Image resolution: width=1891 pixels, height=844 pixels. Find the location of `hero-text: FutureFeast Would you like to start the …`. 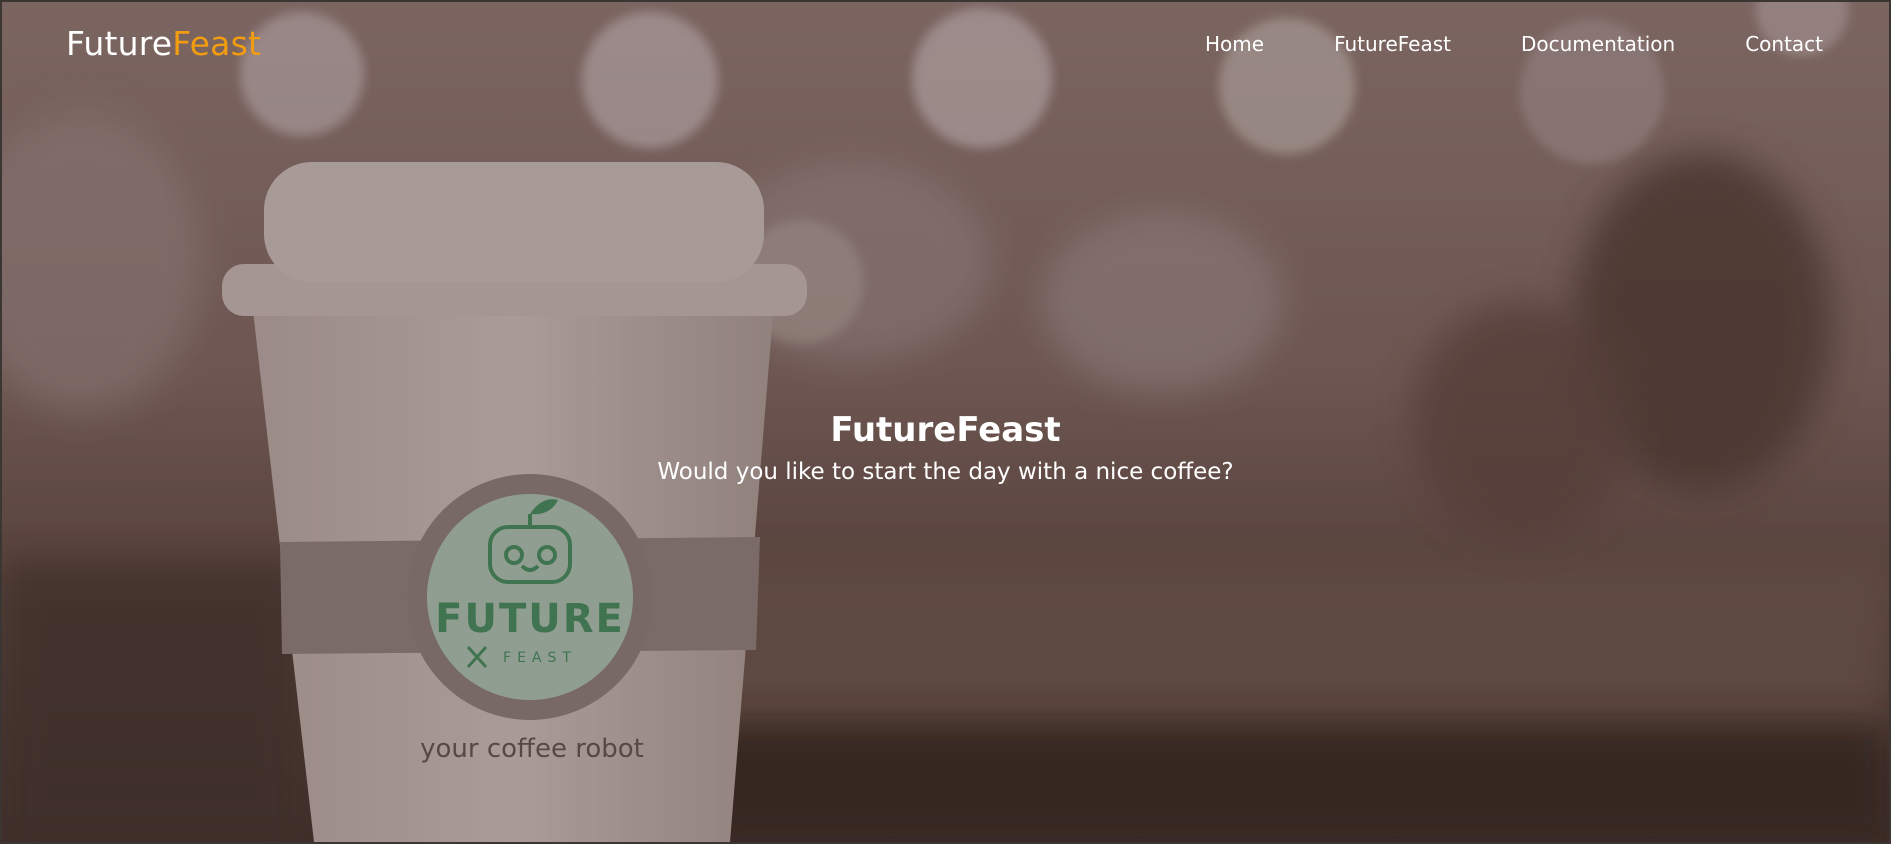

hero-text: FutureFeast Would you like to start the … is located at coordinates (945, 448).